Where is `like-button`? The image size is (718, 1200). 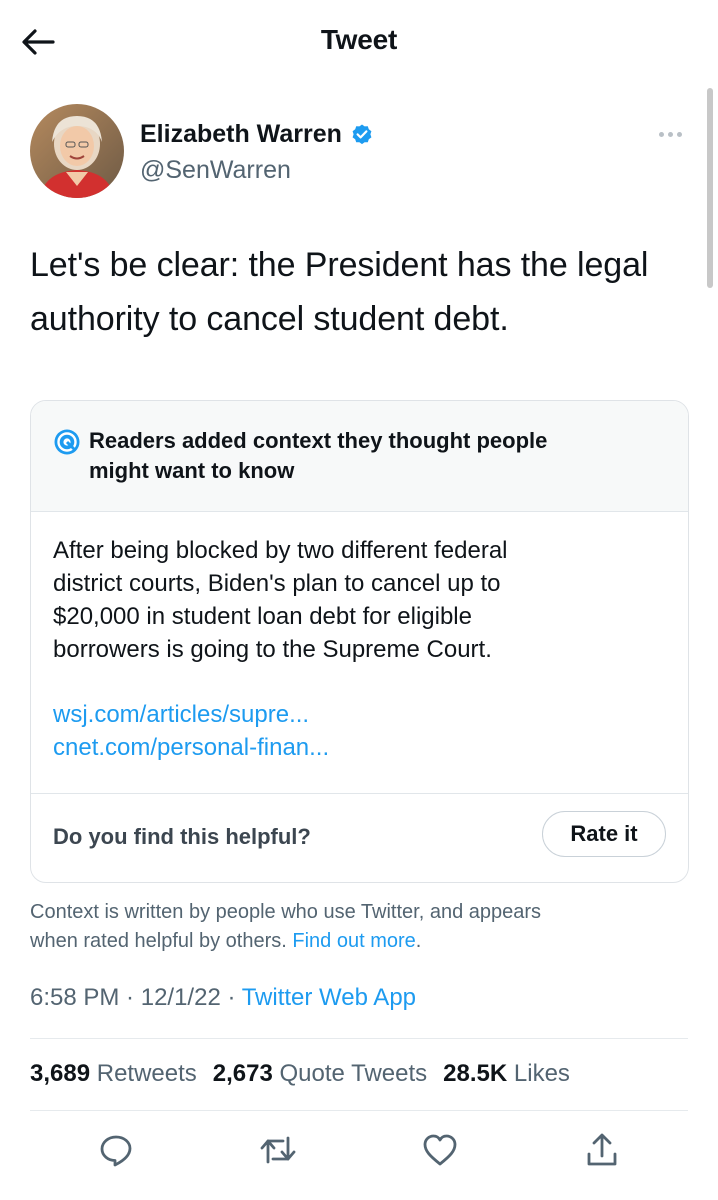
like-button is located at coordinates (440, 1150).